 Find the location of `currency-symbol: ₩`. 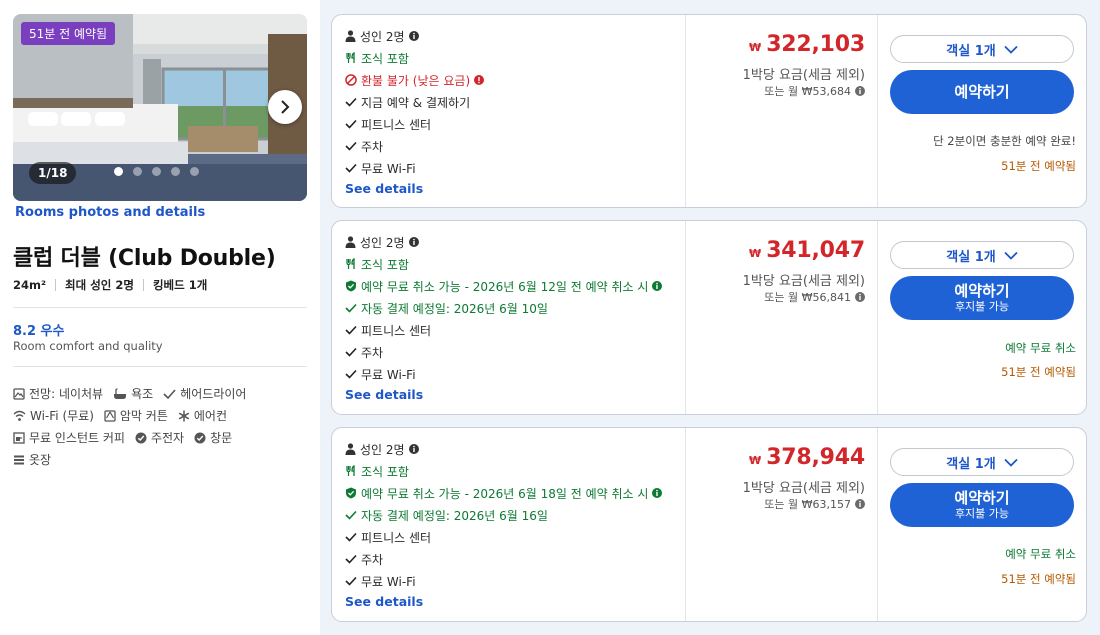

currency-symbol: ₩ is located at coordinates (755, 47).